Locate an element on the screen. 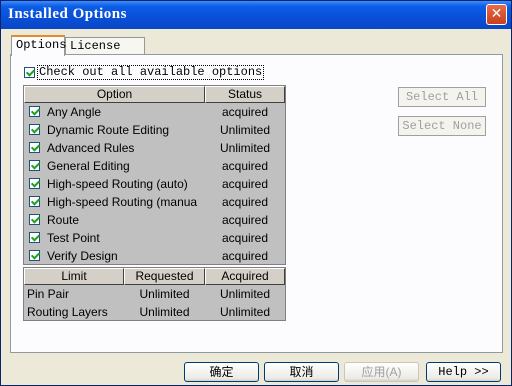 This screenshot has height=386, width=512. option-name: Route is located at coordinates (63, 220).